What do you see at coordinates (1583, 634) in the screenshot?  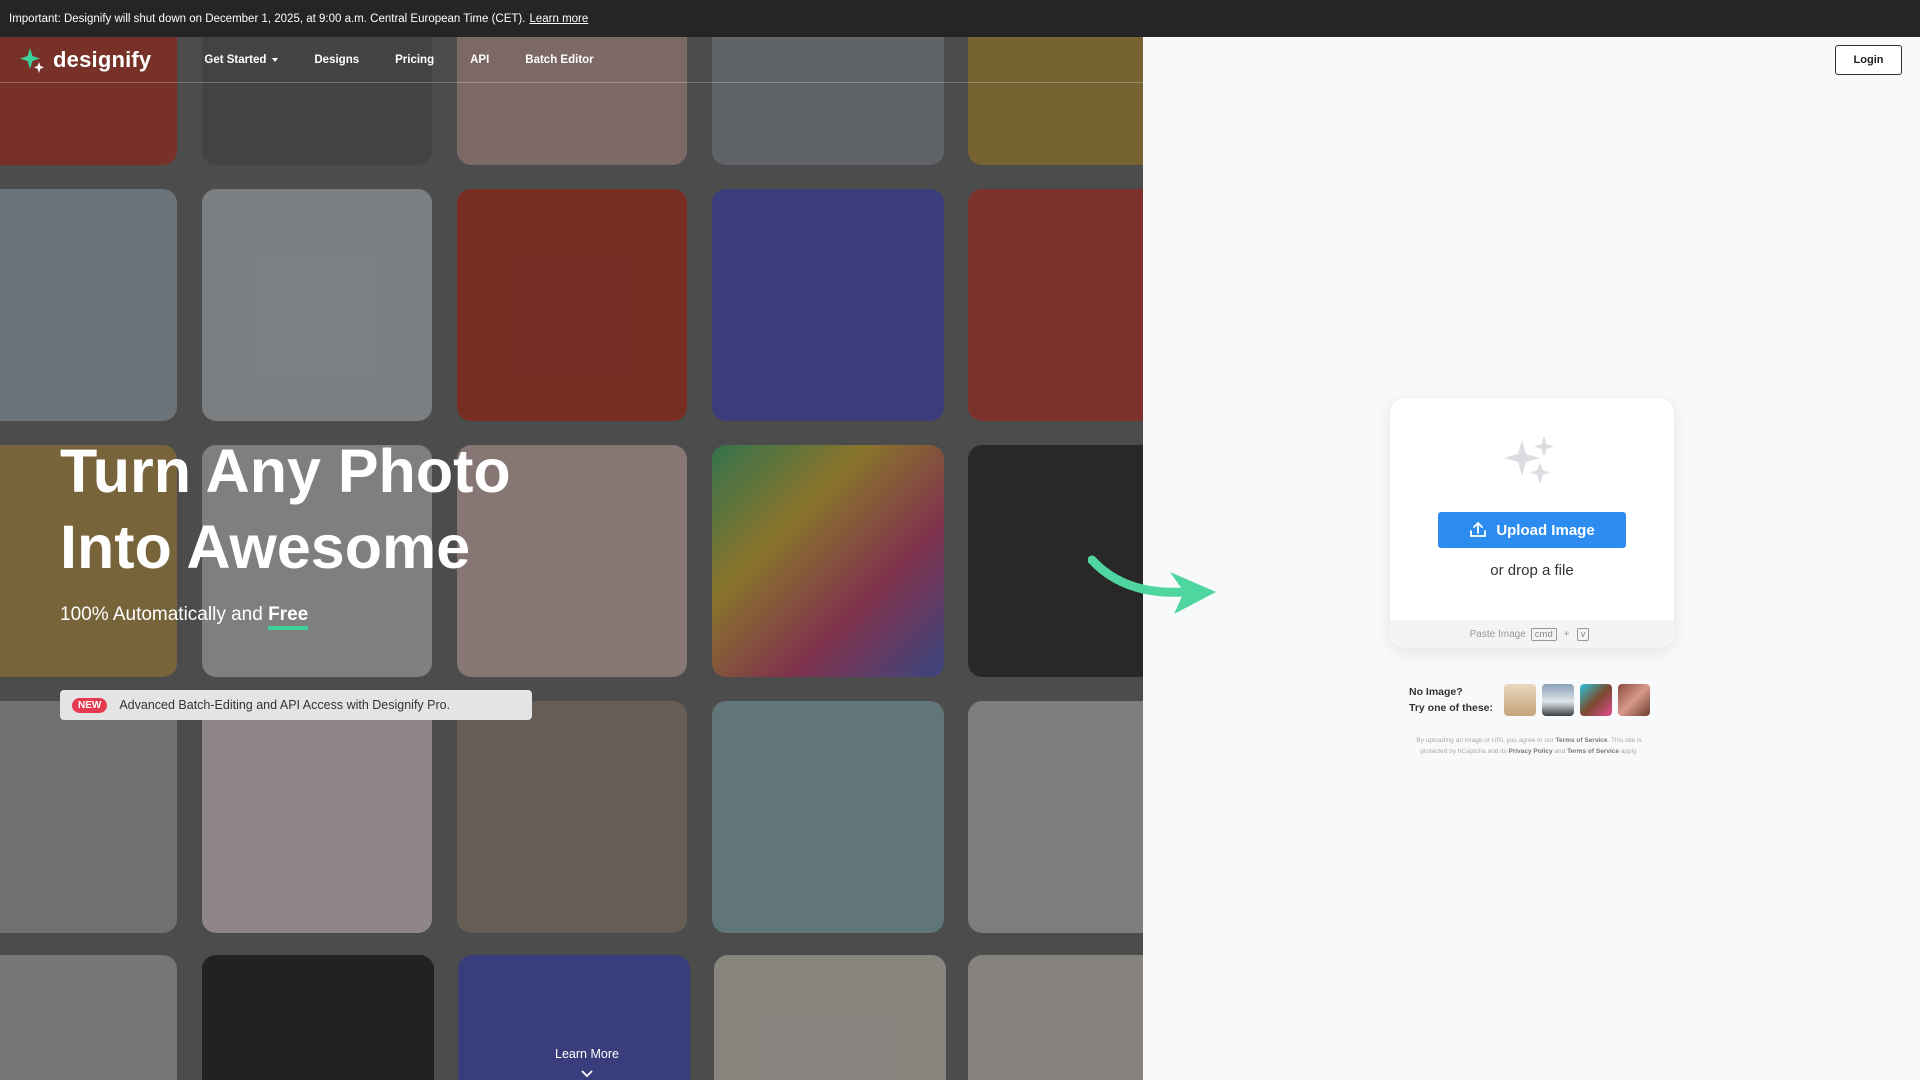 I see `v-key: v` at bounding box center [1583, 634].